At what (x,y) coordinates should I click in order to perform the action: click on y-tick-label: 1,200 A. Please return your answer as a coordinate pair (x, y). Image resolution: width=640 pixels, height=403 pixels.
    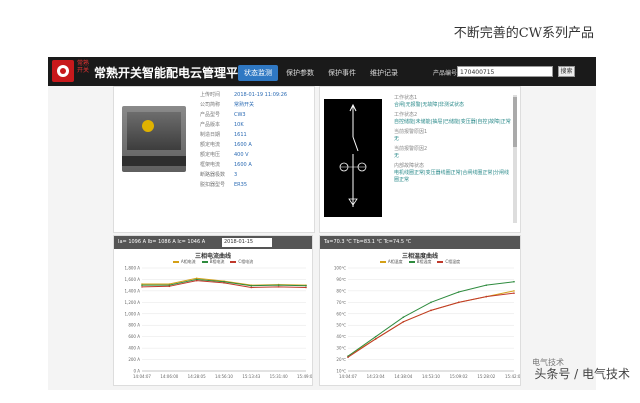
    Looking at the image, I should click on (133, 302).